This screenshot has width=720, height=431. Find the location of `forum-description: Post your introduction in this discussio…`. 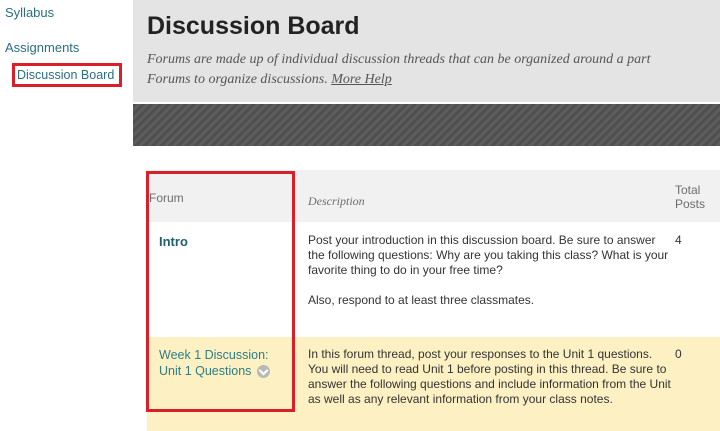

forum-description: Post your introduction in this discussio… is located at coordinates (488, 255).